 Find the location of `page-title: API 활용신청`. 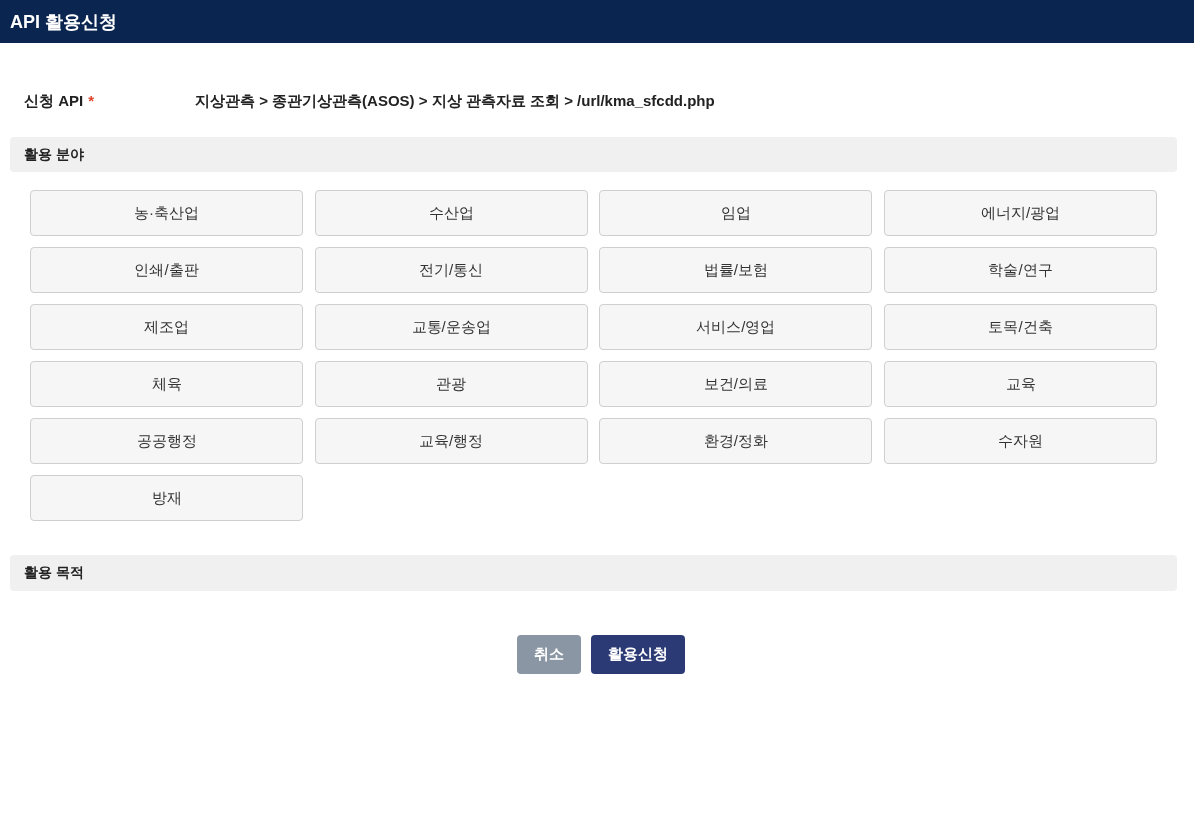

page-title: API 활용신청 is located at coordinates (63, 22).